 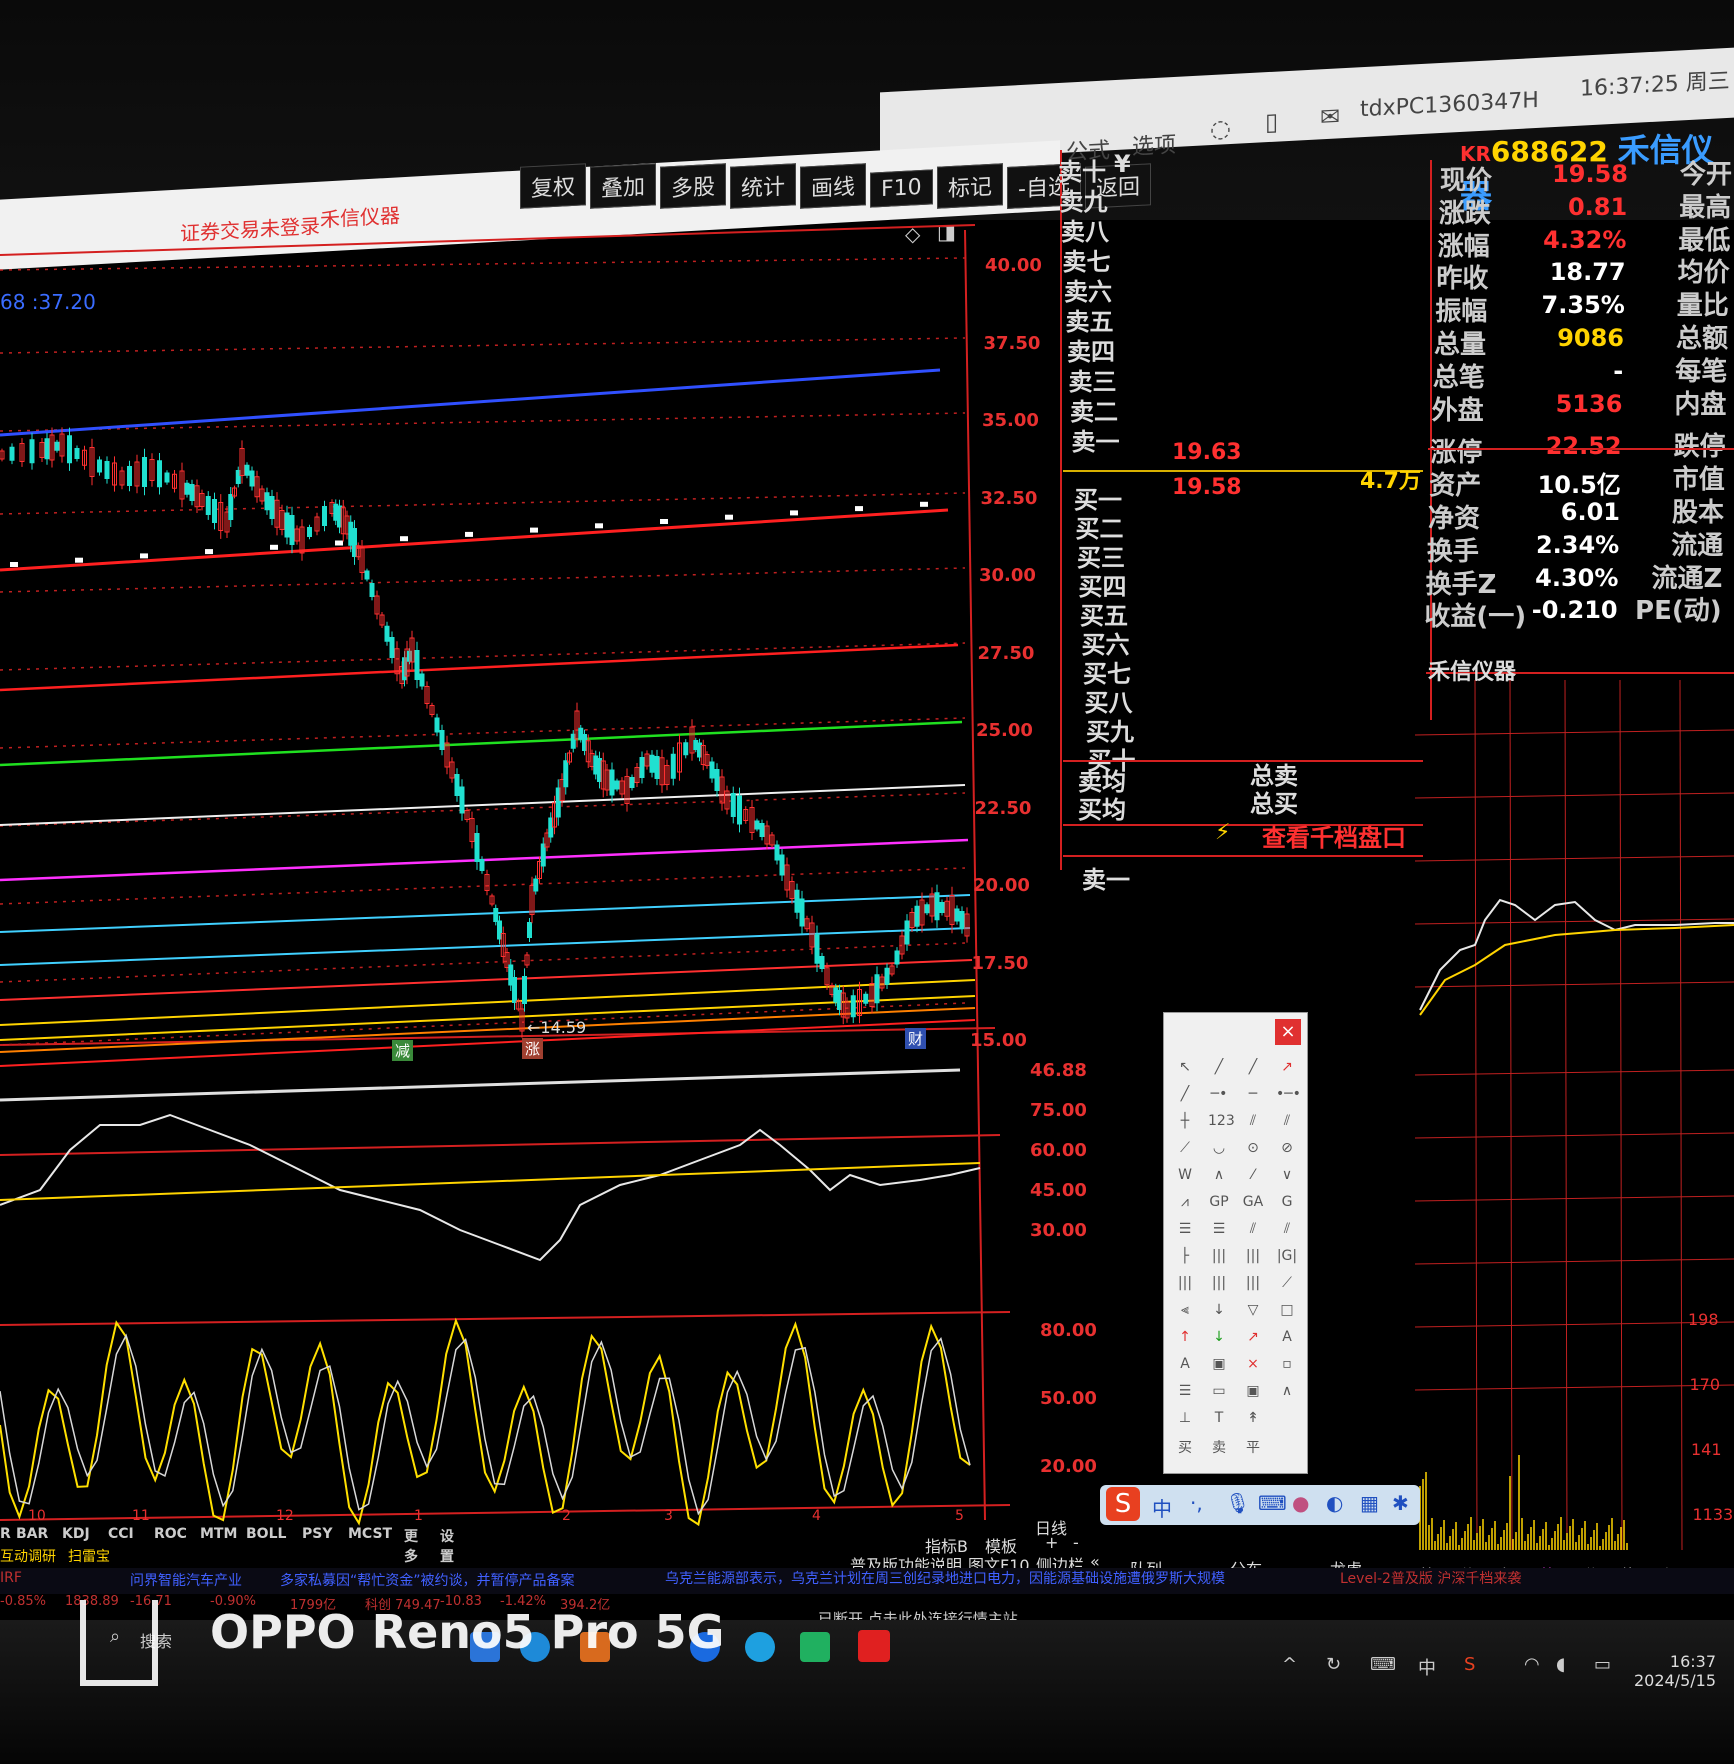 I want to click on wifi-icon: ◠, so click(x=1532, y=1664).